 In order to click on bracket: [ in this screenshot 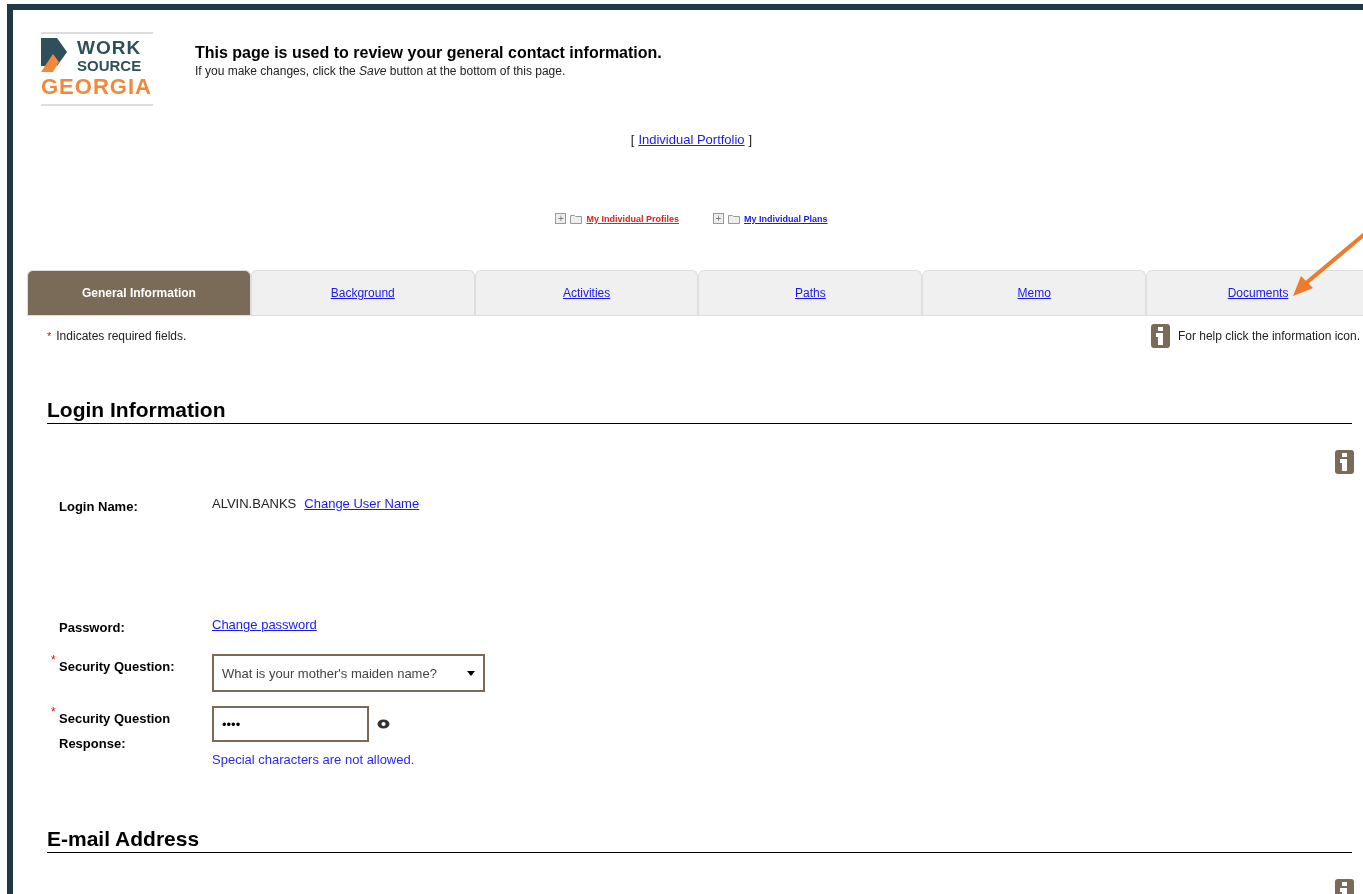, I will do `click(632, 139)`.